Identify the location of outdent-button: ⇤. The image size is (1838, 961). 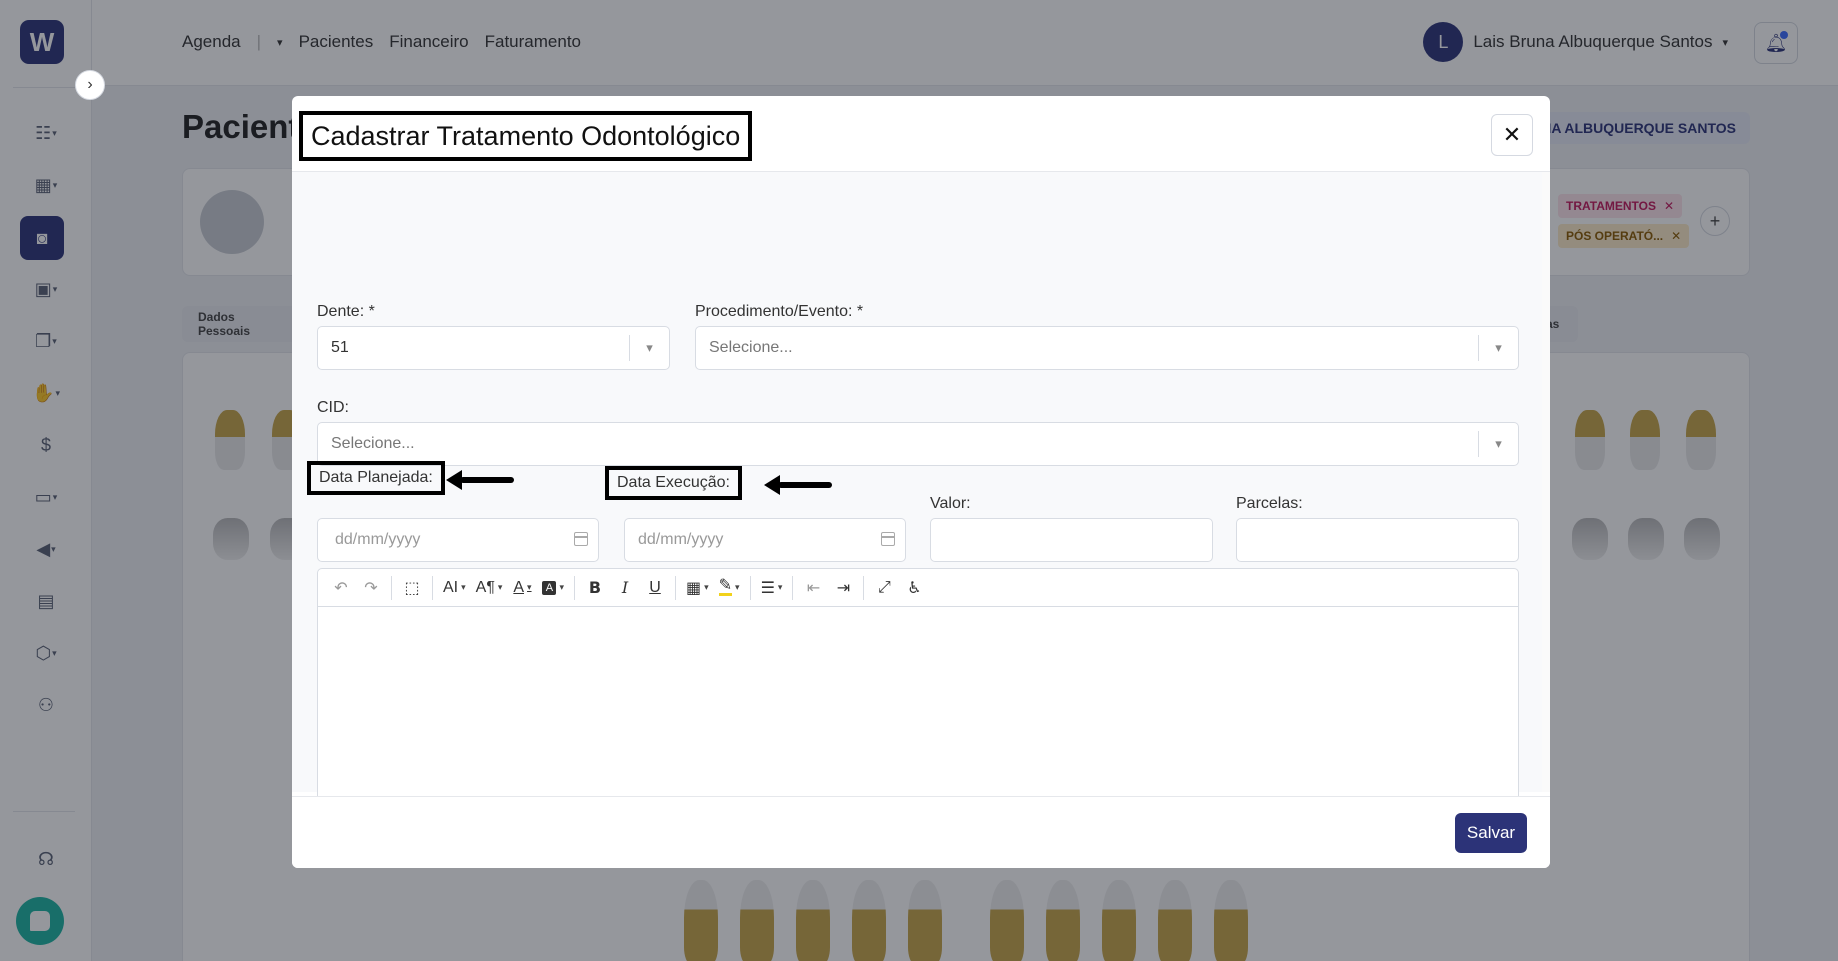
(813, 588).